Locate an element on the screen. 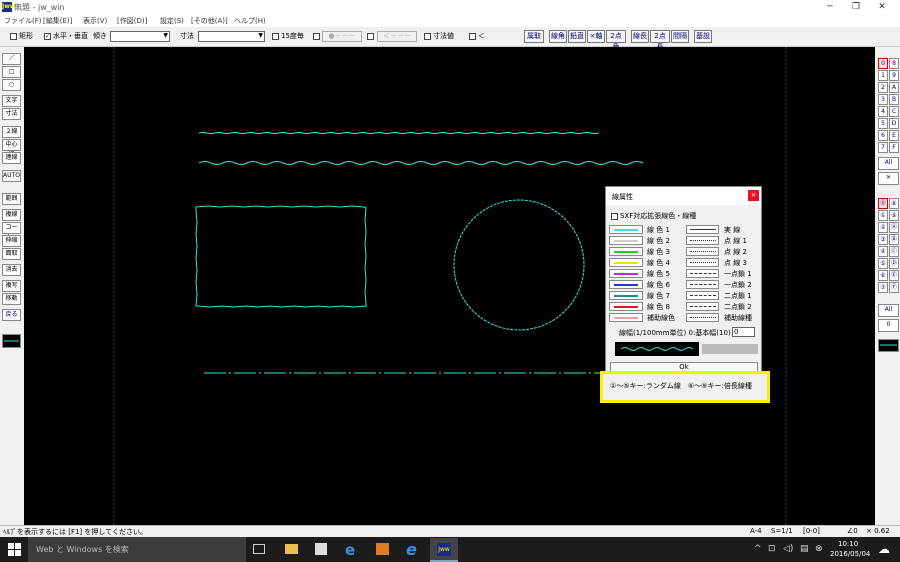 The image size is (900, 562). sxf-option: SXF対応拡張線色・線種 is located at coordinates (653, 216).